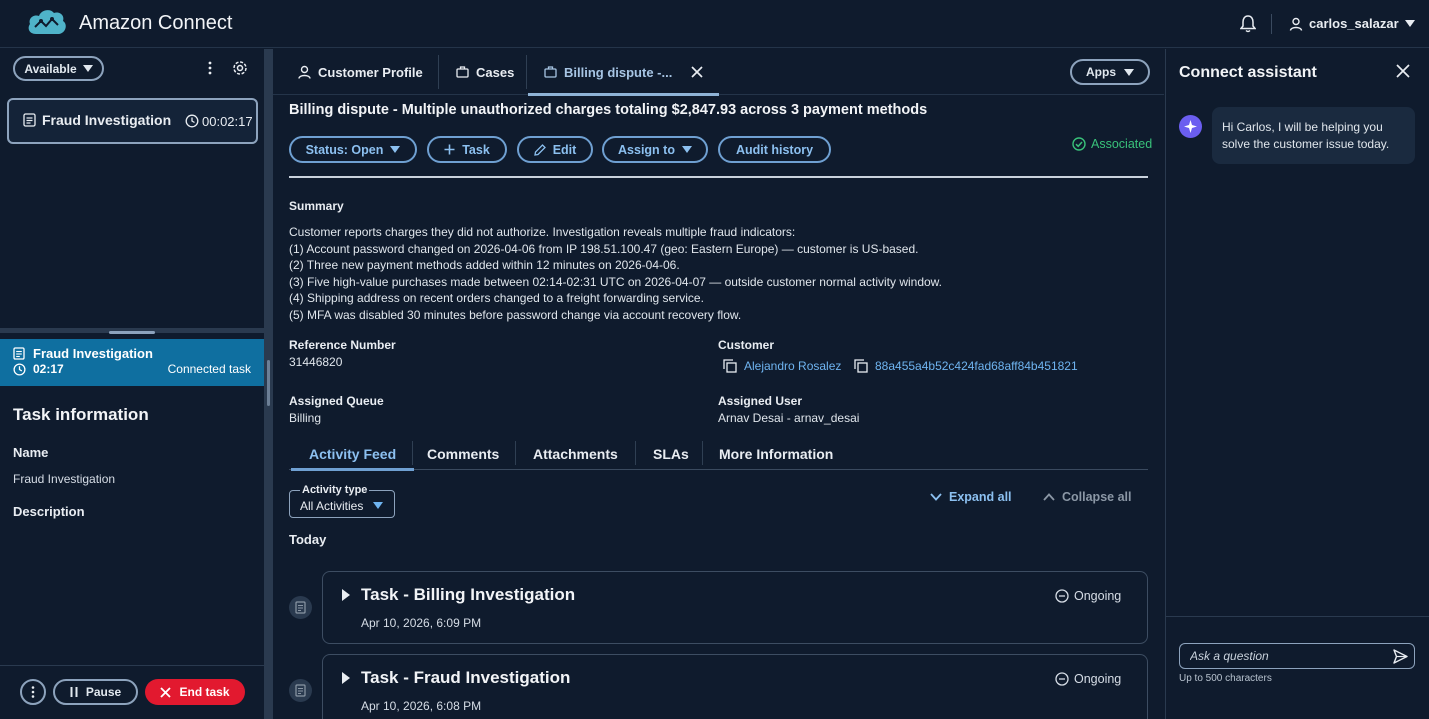  Describe the element at coordinates (132, 332) in the screenshot. I see `resize-handle` at that location.